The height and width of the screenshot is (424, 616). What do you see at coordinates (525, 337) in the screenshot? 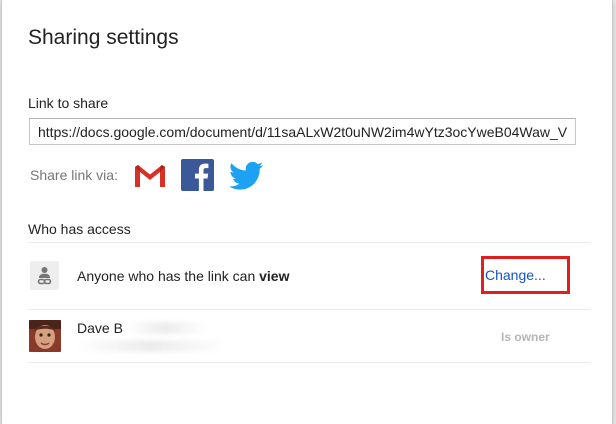
I see `owner-role-label: Is owner` at bounding box center [525, 337].